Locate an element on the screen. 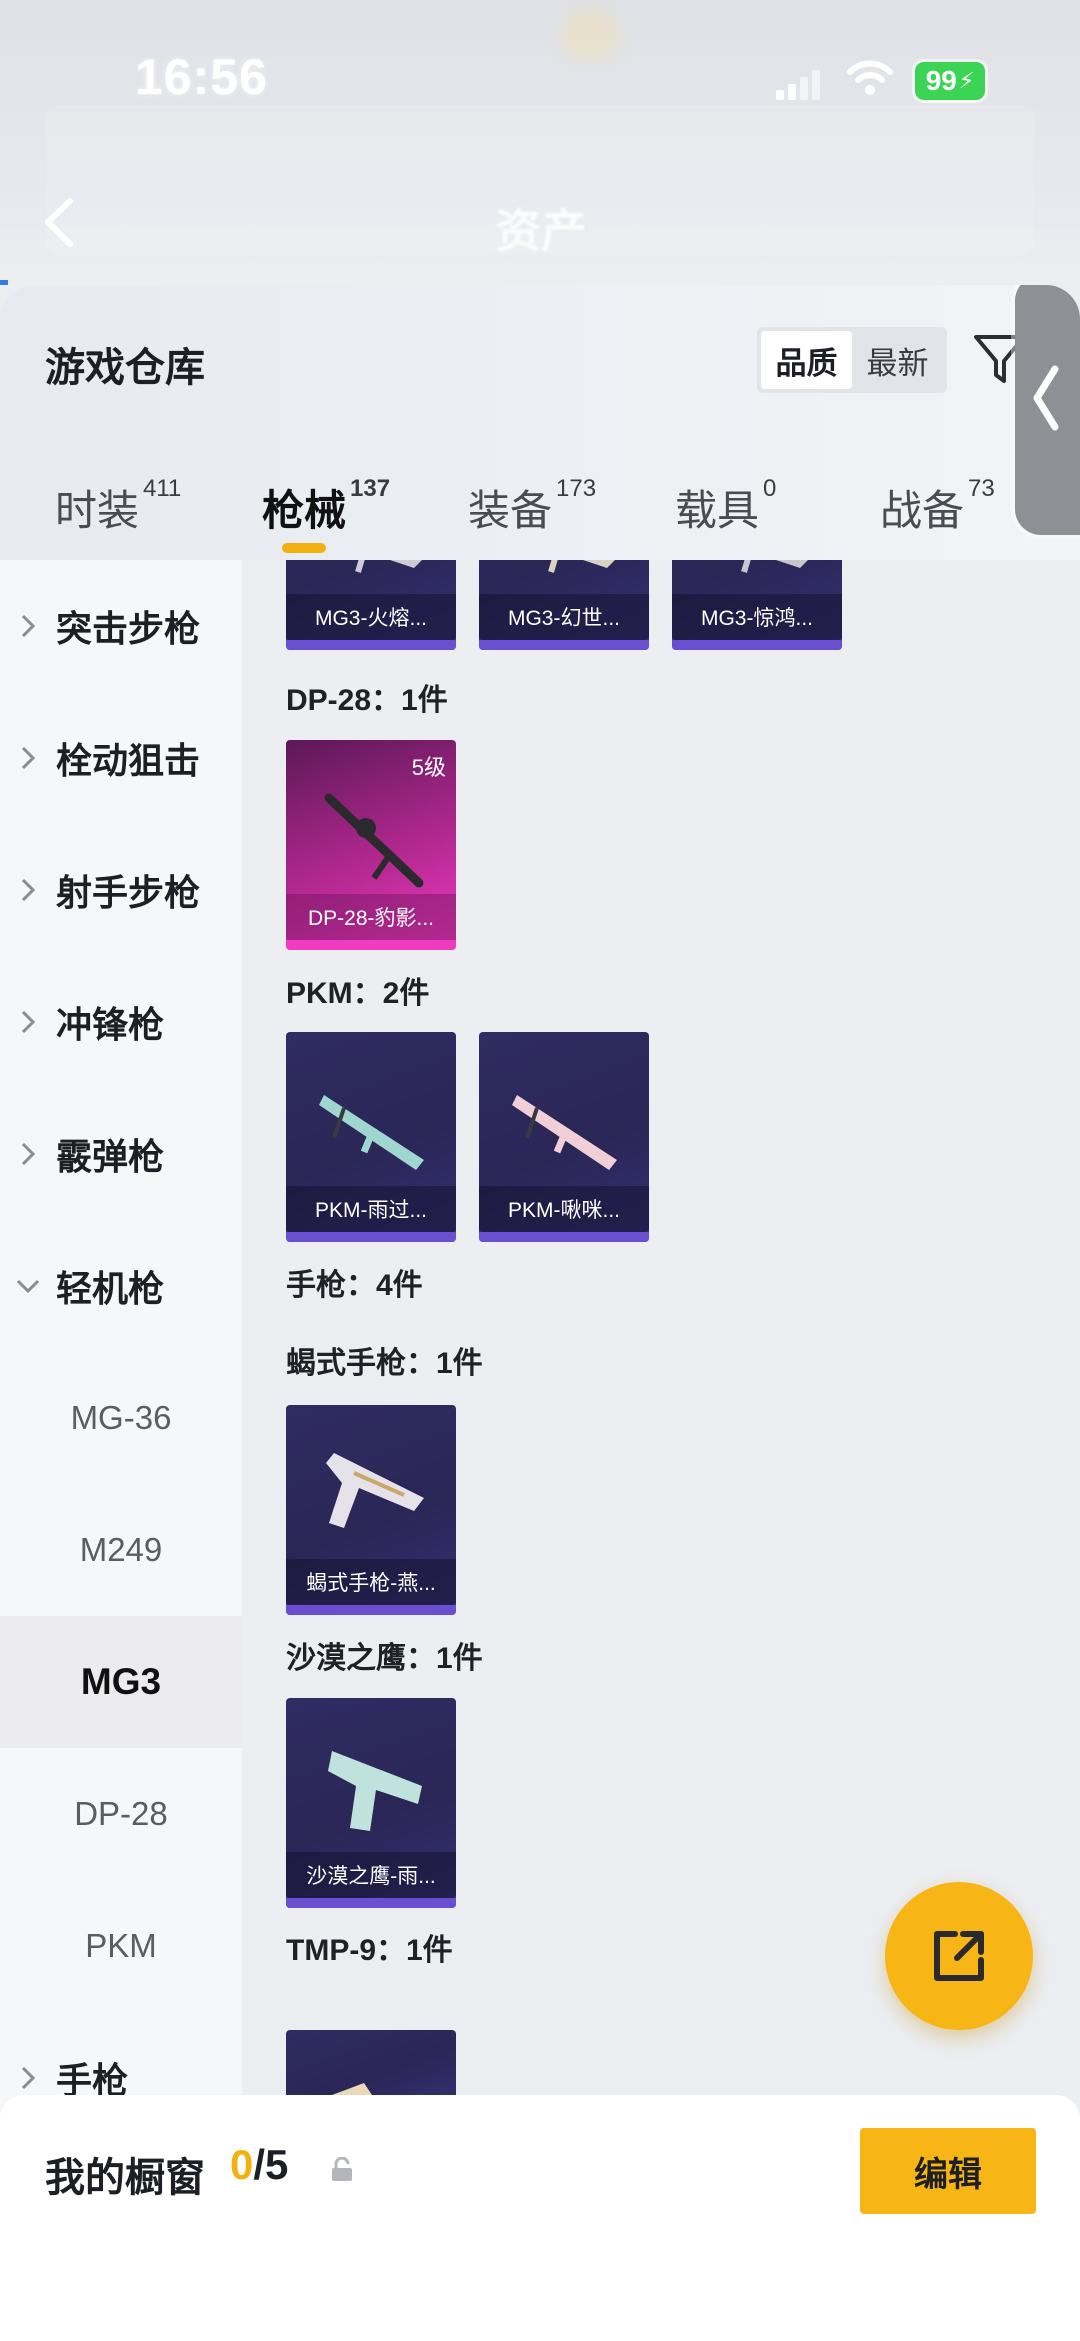  tab-supplies: 战备 73 is located at coordinates (937, 506).